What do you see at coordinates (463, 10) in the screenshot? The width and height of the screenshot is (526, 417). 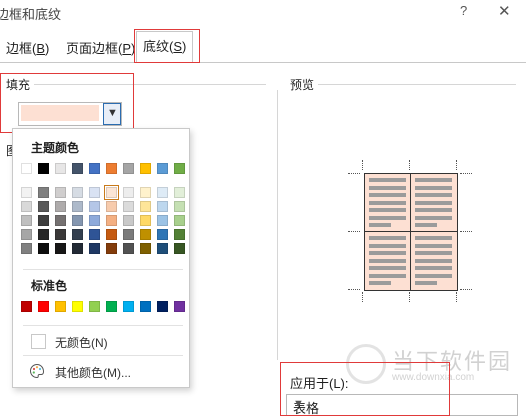 I see `help-button: ?` at bounding box center [463, 10].